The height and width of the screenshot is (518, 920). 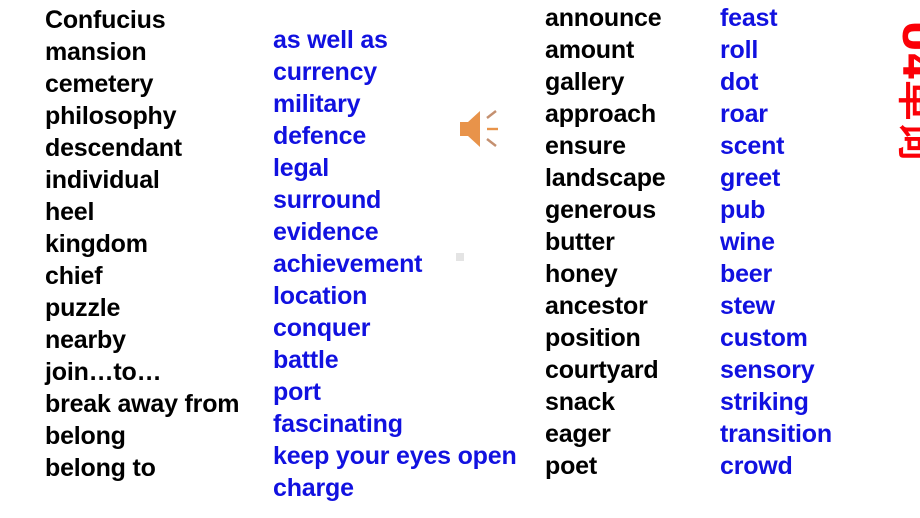 What do you see at coordinates (747, 306) in the screenshot?
I see `vocabulary-word: stew` at bounding box center [747, 306].